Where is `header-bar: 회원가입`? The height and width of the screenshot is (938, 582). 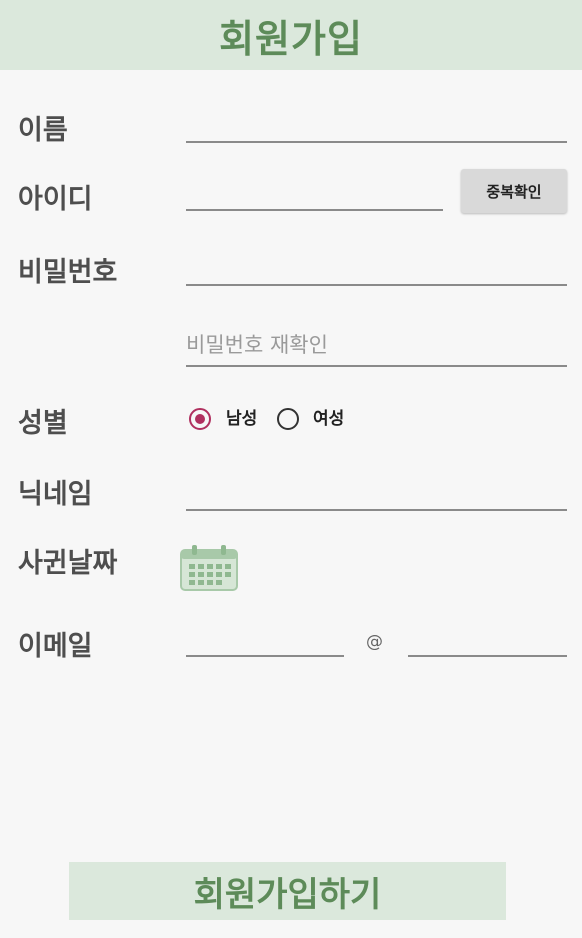 header-bar: 회원가입 is located at coordinates (291, 35).